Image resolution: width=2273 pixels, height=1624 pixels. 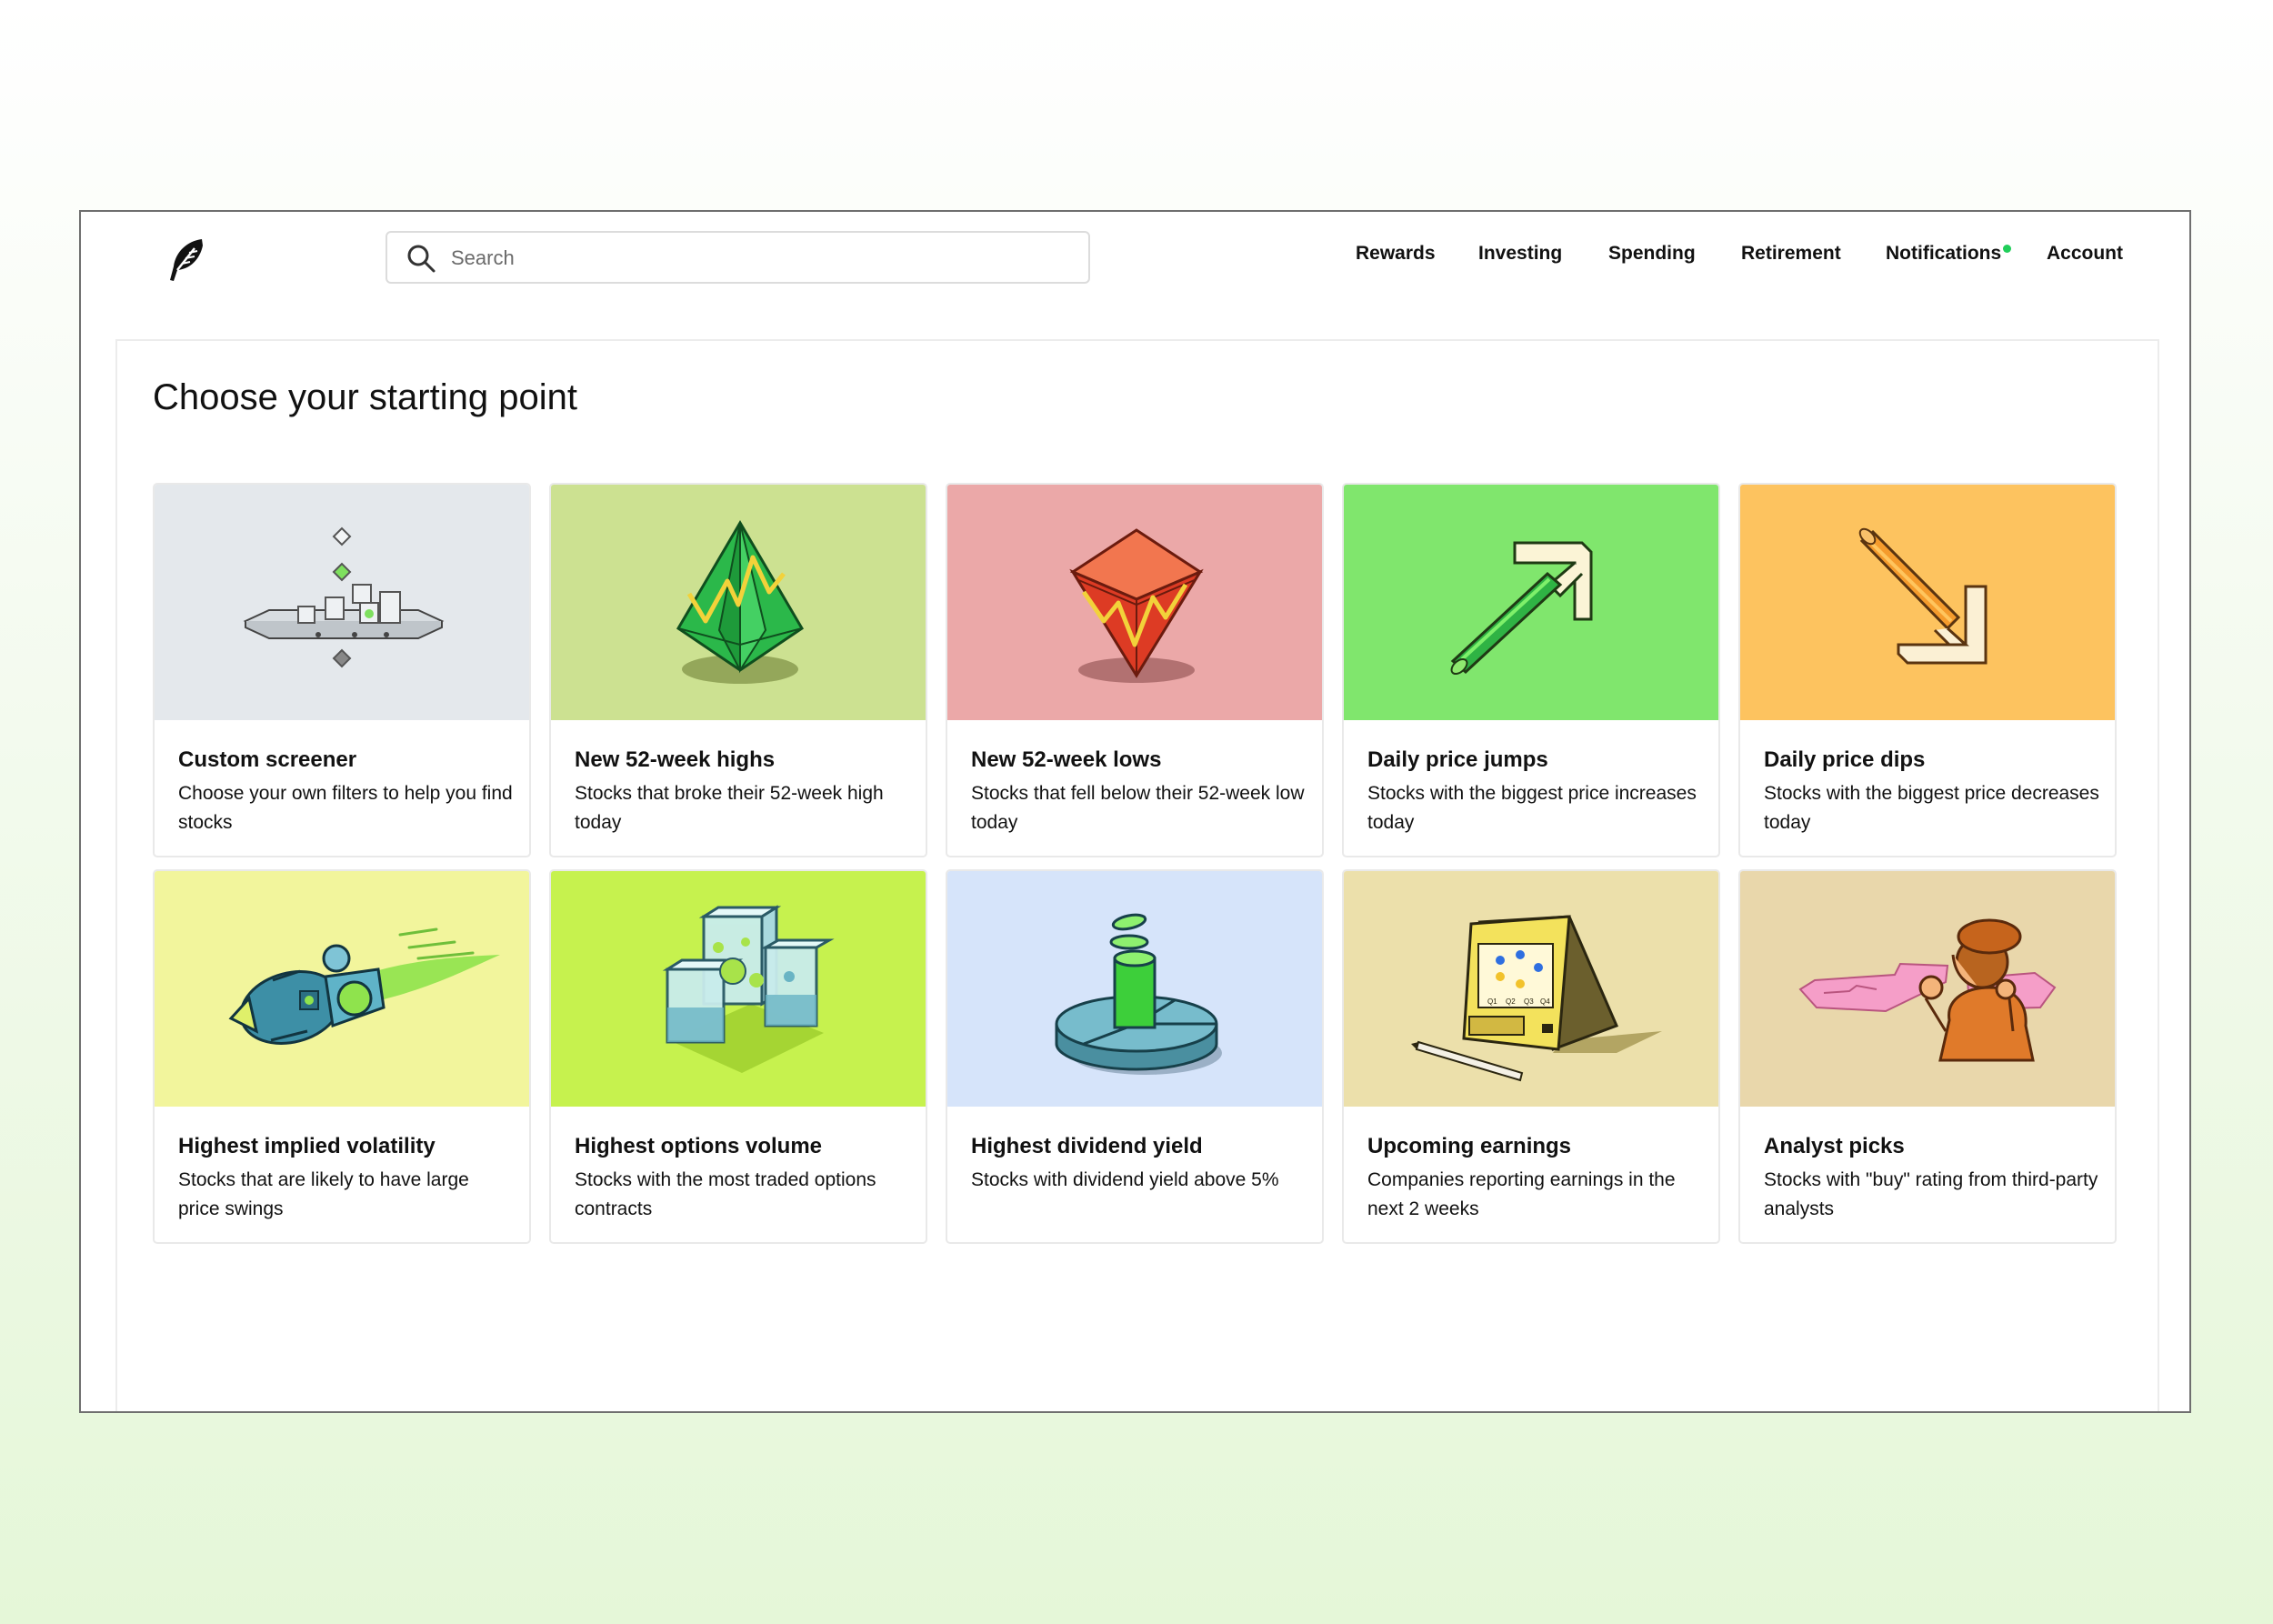 I want to click on earnings-q2: Q2, so click(x=1511, y=1001).